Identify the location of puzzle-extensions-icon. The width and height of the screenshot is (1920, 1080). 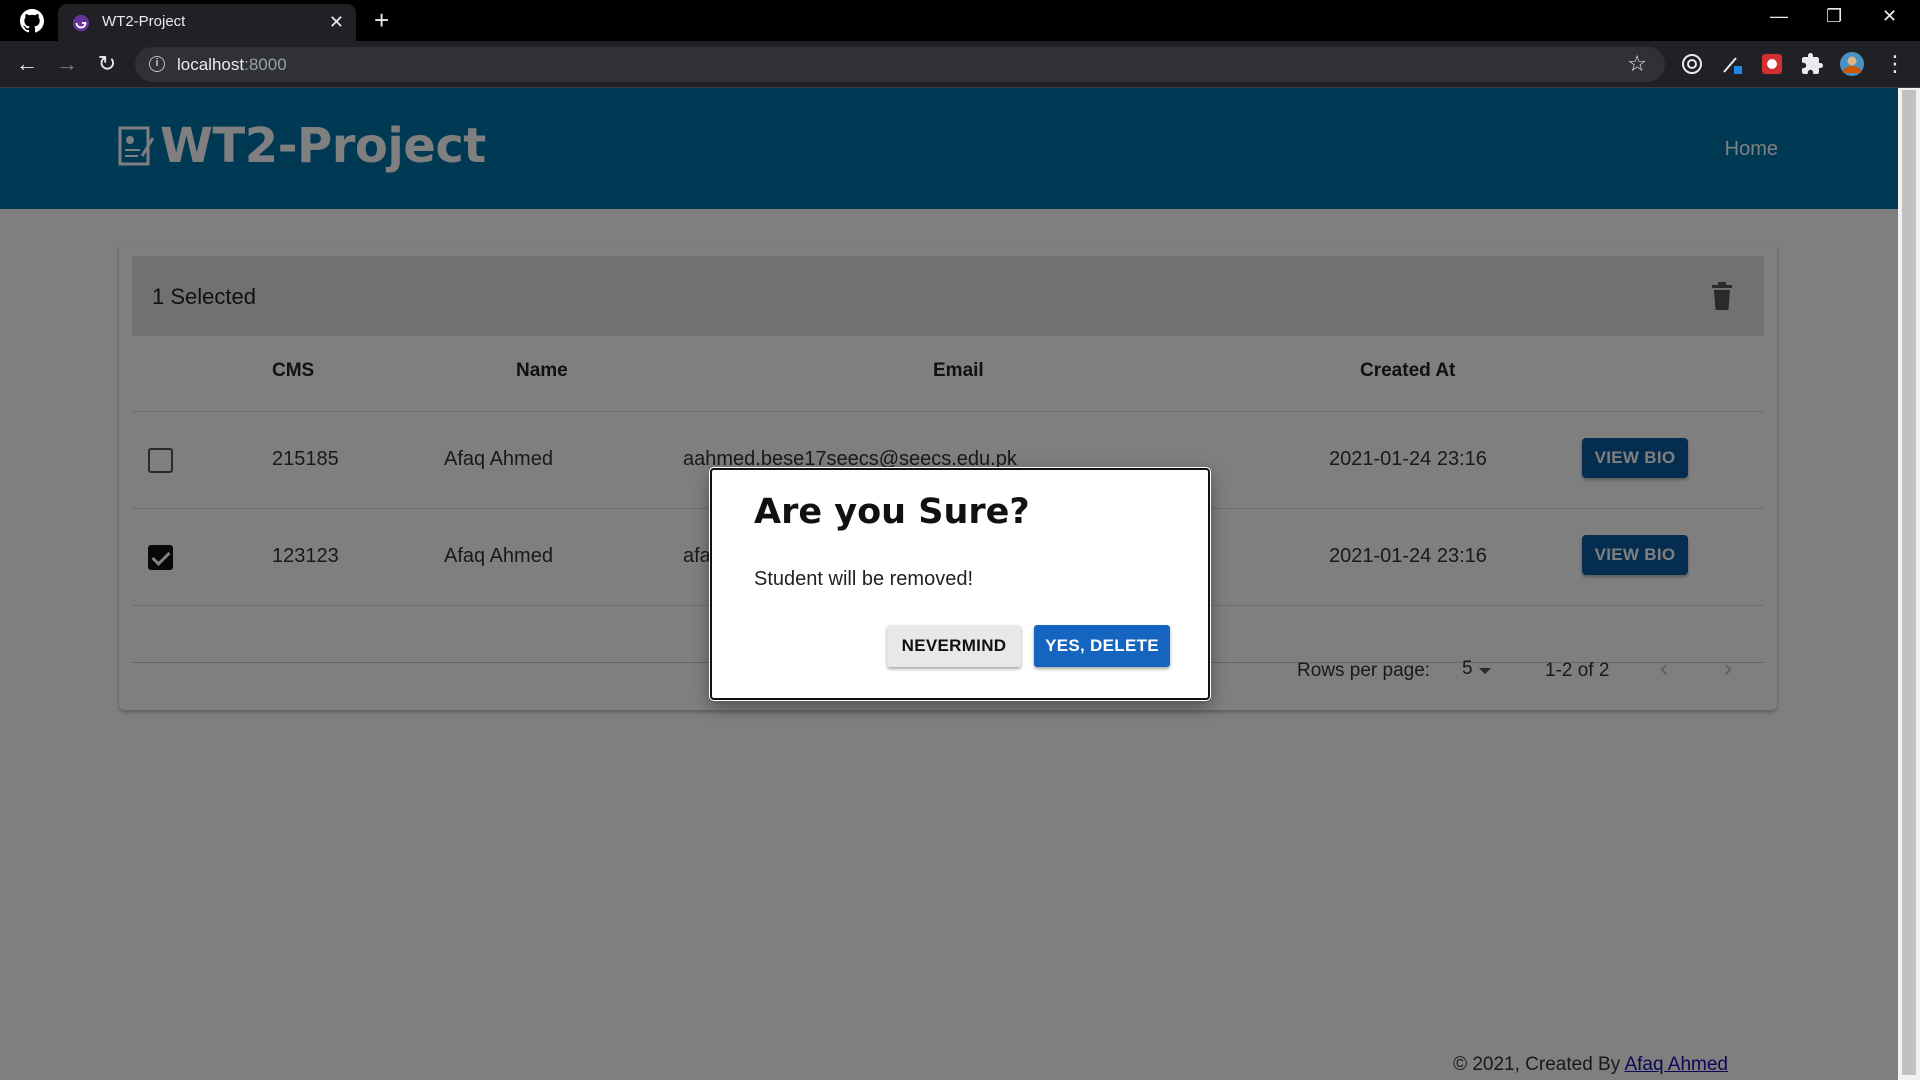
(1812, 64).